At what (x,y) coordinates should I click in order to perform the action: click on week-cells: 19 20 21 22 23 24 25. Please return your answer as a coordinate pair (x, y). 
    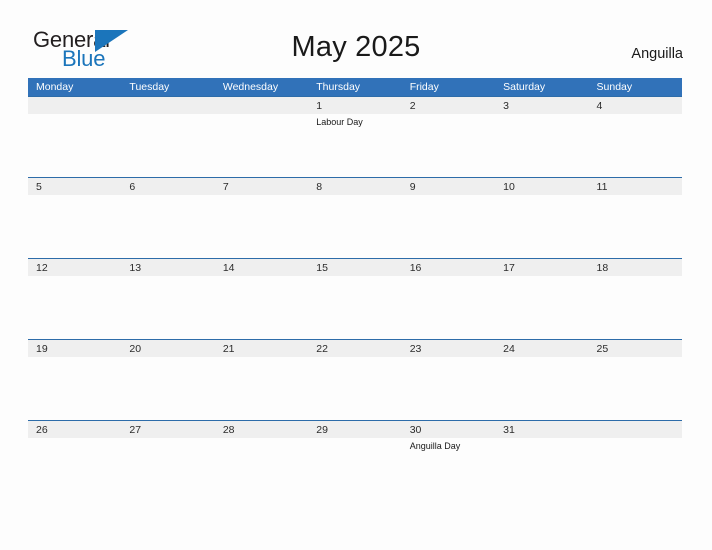
    Looking at the image, I should click on (355, 379).